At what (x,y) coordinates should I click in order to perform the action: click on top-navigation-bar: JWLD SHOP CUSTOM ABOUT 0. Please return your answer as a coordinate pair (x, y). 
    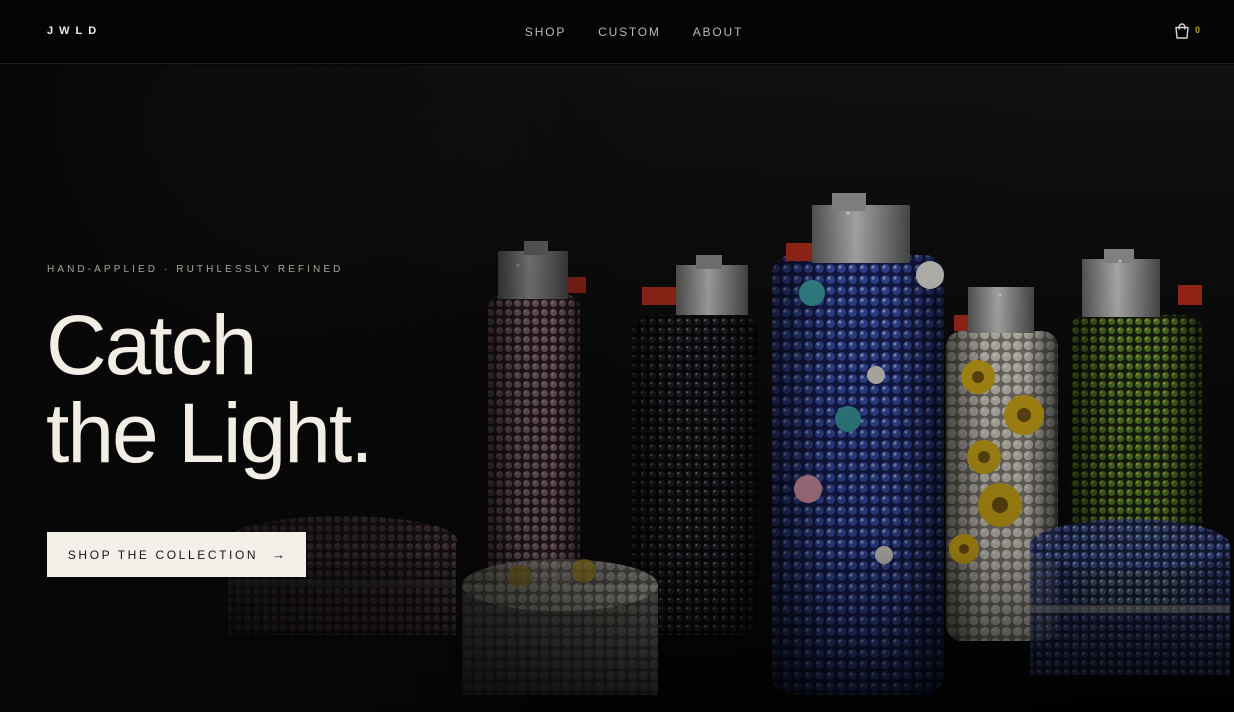
    Looking at the image, I should click on (617, 32).